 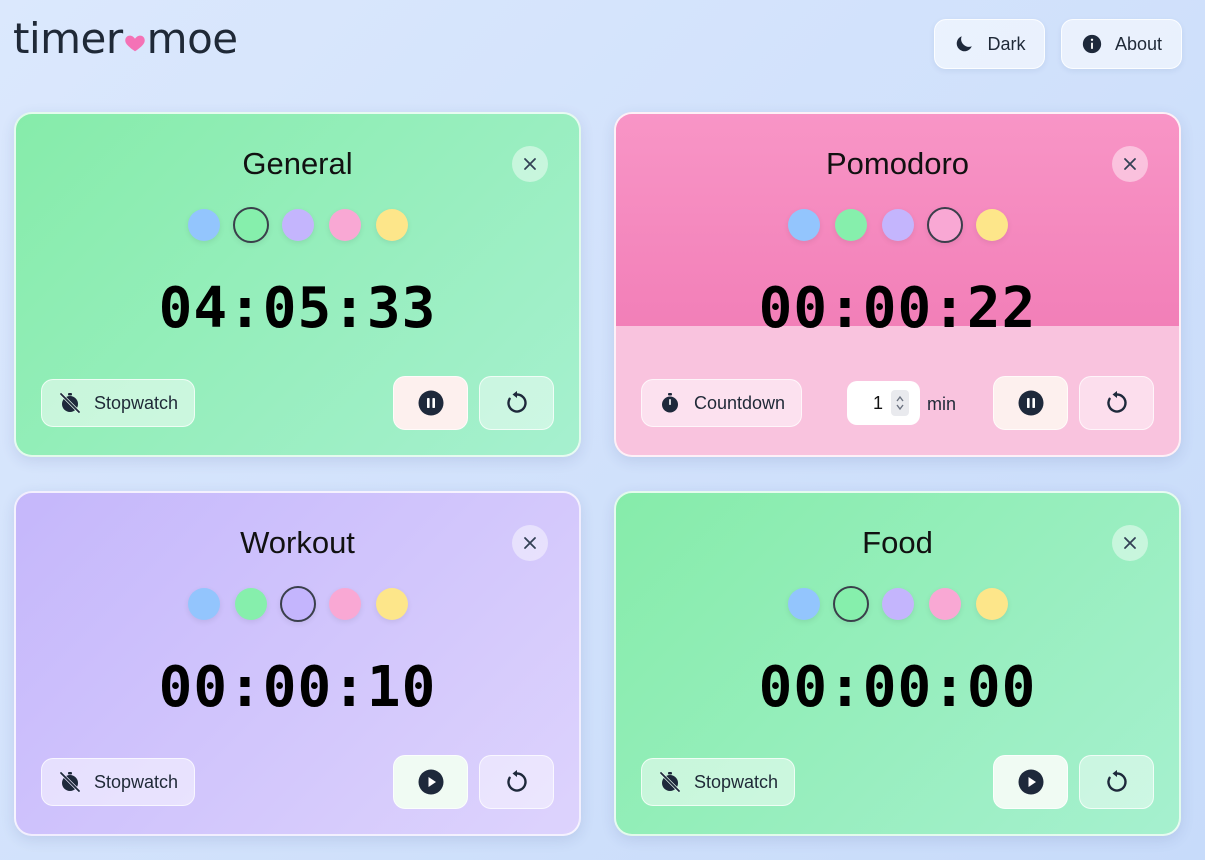 I want to click on logo-text-right: moe, so click(x=192, y=38).